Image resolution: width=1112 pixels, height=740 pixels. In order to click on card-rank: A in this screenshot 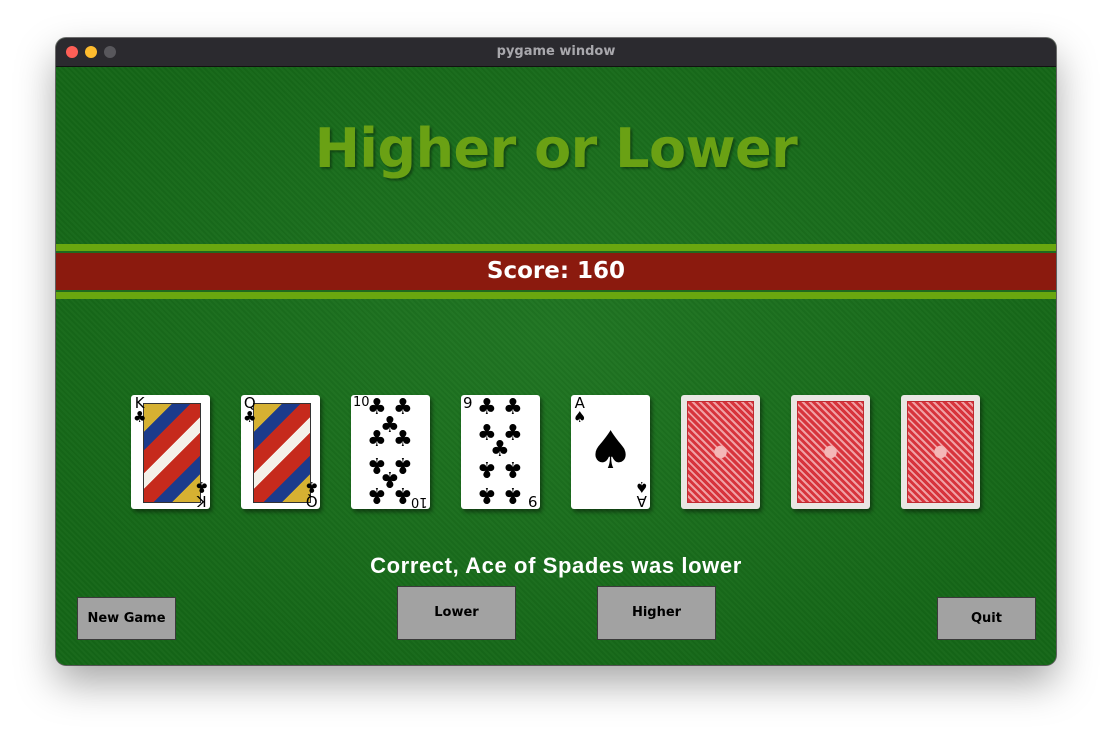, I will do `click(641, 500)`.